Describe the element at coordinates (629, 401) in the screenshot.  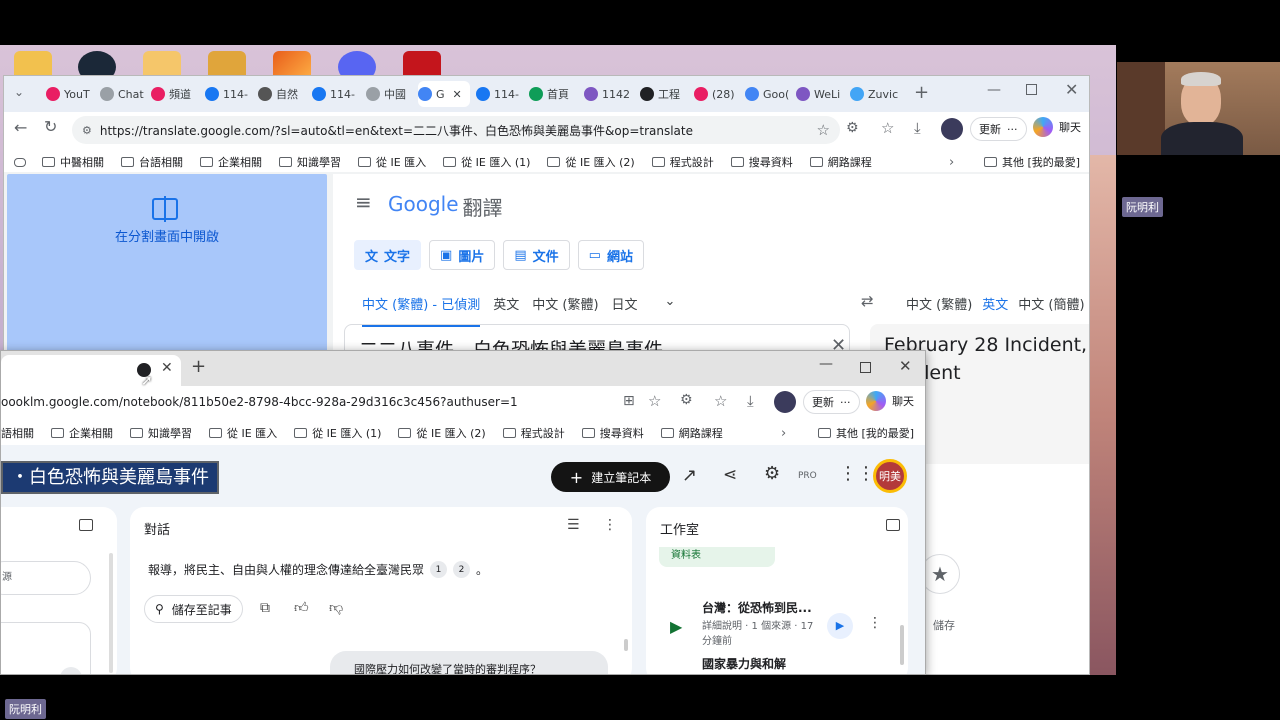
I see `app-available-icon: ⊞` at that location.